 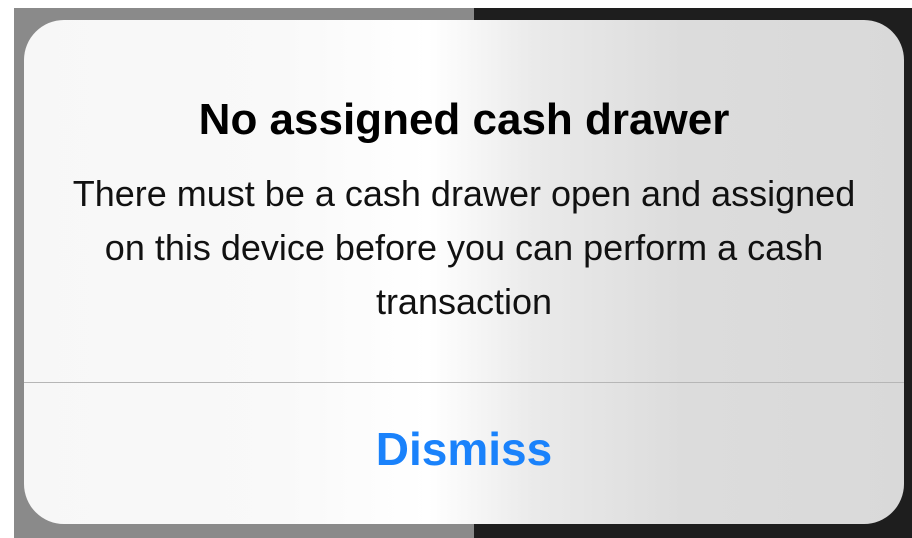 I want to click on alert-title: No assigned cash drawer, so click(x=464, y=119).